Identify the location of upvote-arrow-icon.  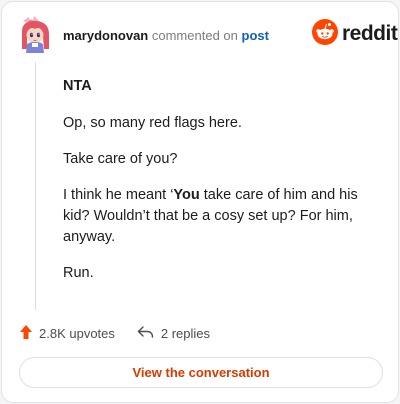
(26, 333).